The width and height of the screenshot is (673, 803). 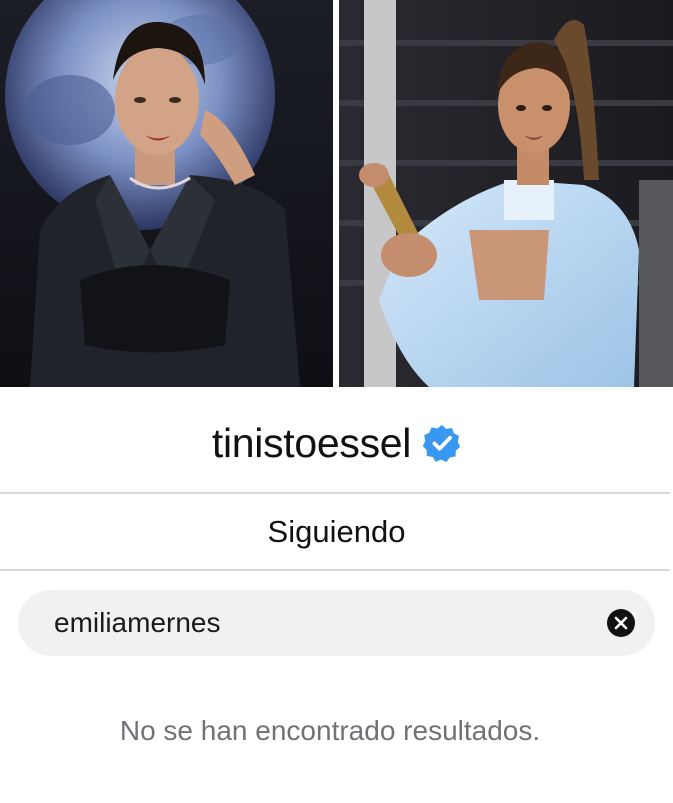 What do you see at coordinates (330, 623) in the screenshot?
I see `search-input-value: emiliamernes` at bounding box center [330, 623].